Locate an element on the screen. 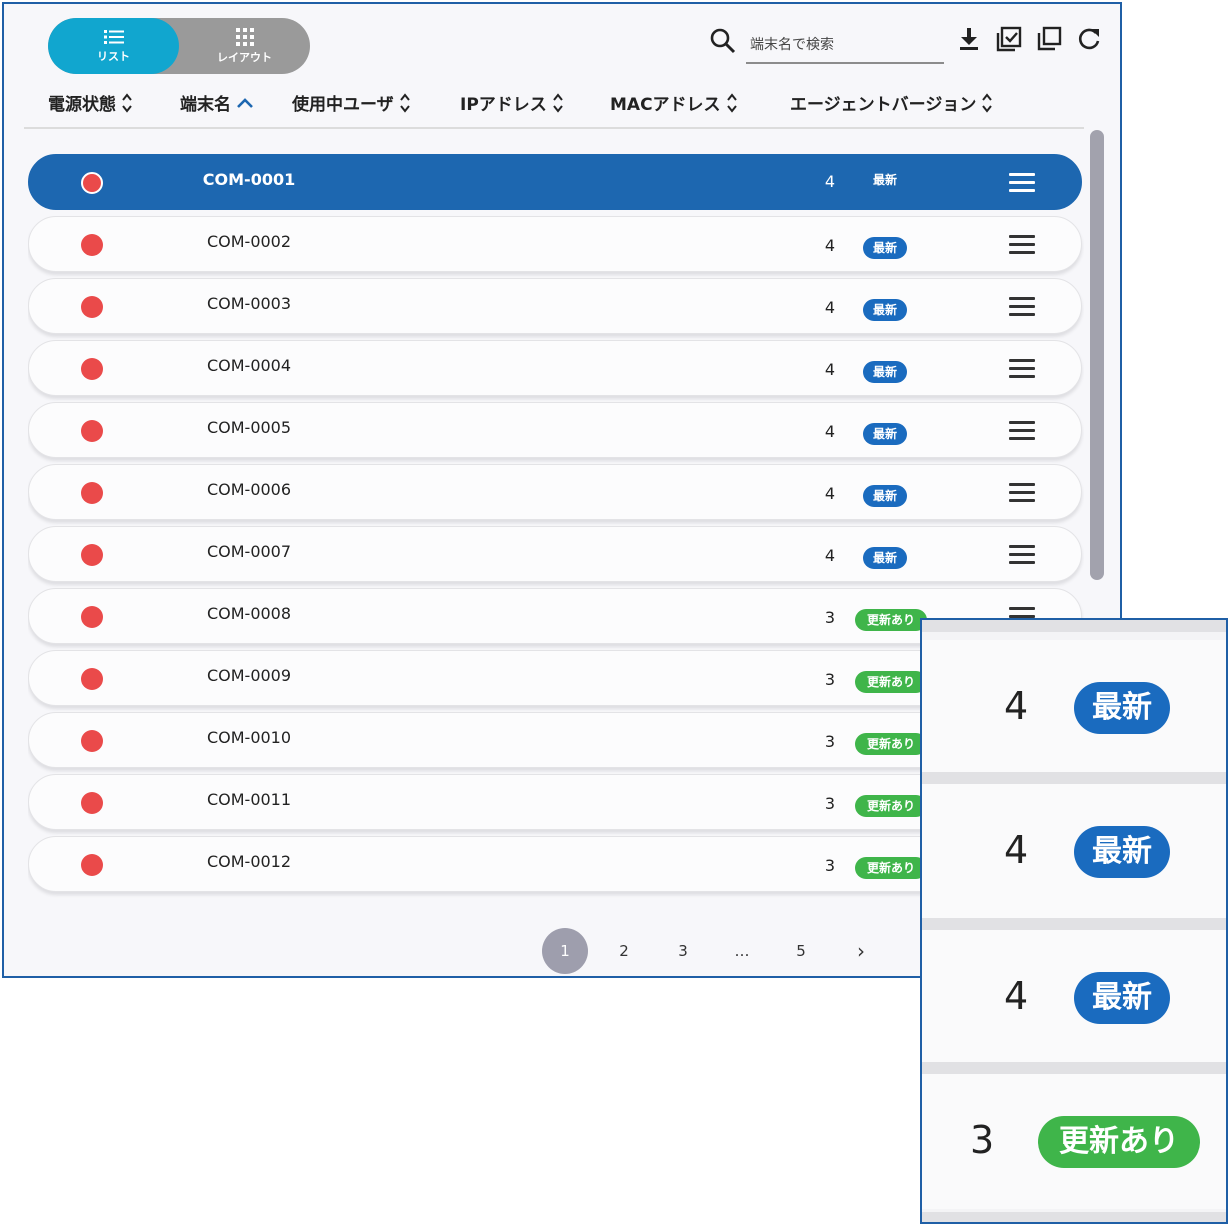 This screenshot has height=1228, width=1230. page-3-button: 3 is located at coordinates (683, 951).